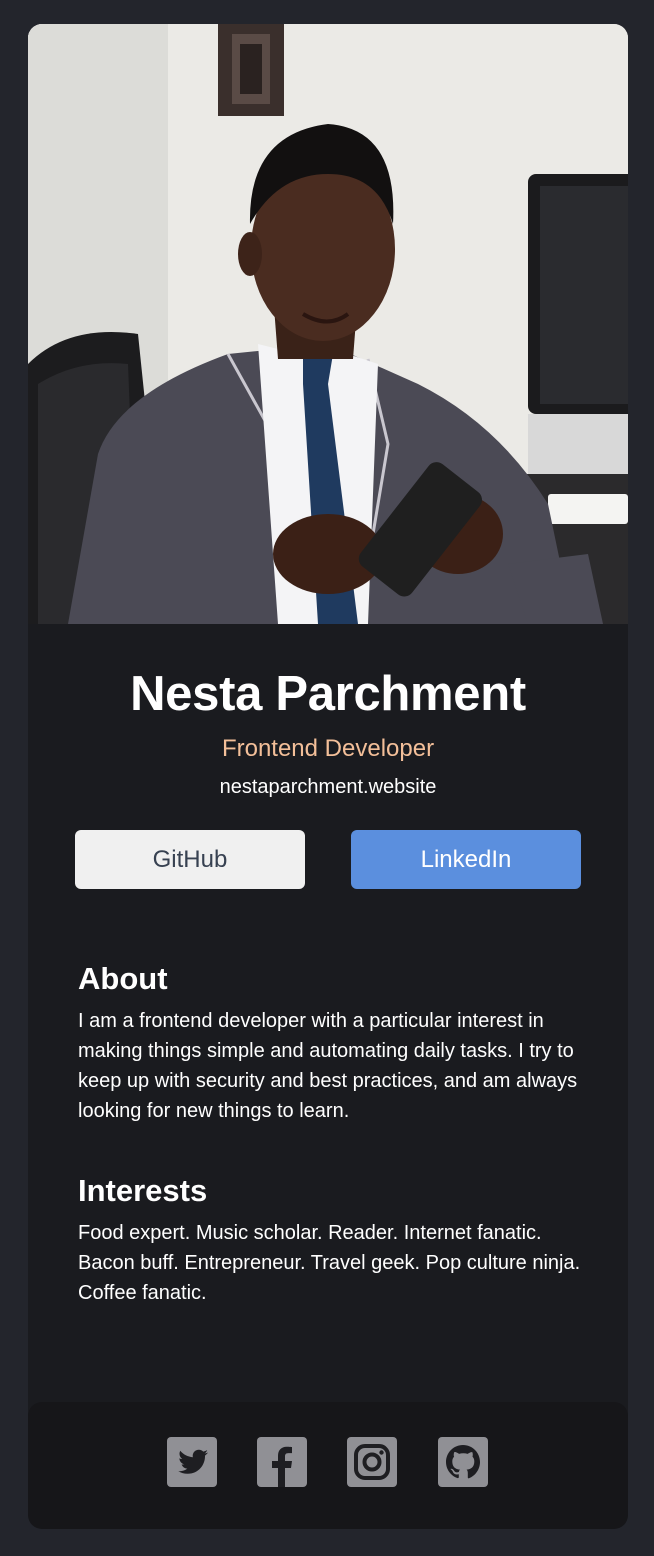 This screenshot has width=654, height=1556. What do you see at coordinates (328, 1465) in the screenshot?
I see `social-footer` at bounding box center [328, 1465].